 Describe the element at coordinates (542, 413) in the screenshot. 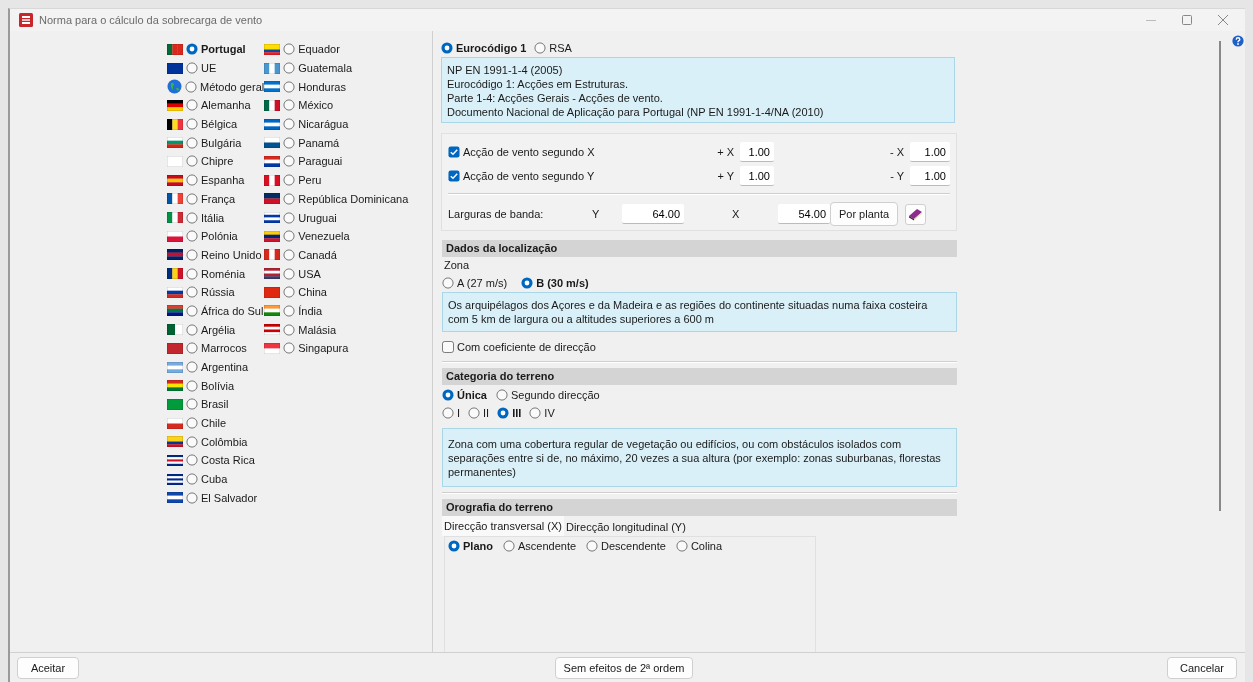

I see `radio-button: IV` at that location.